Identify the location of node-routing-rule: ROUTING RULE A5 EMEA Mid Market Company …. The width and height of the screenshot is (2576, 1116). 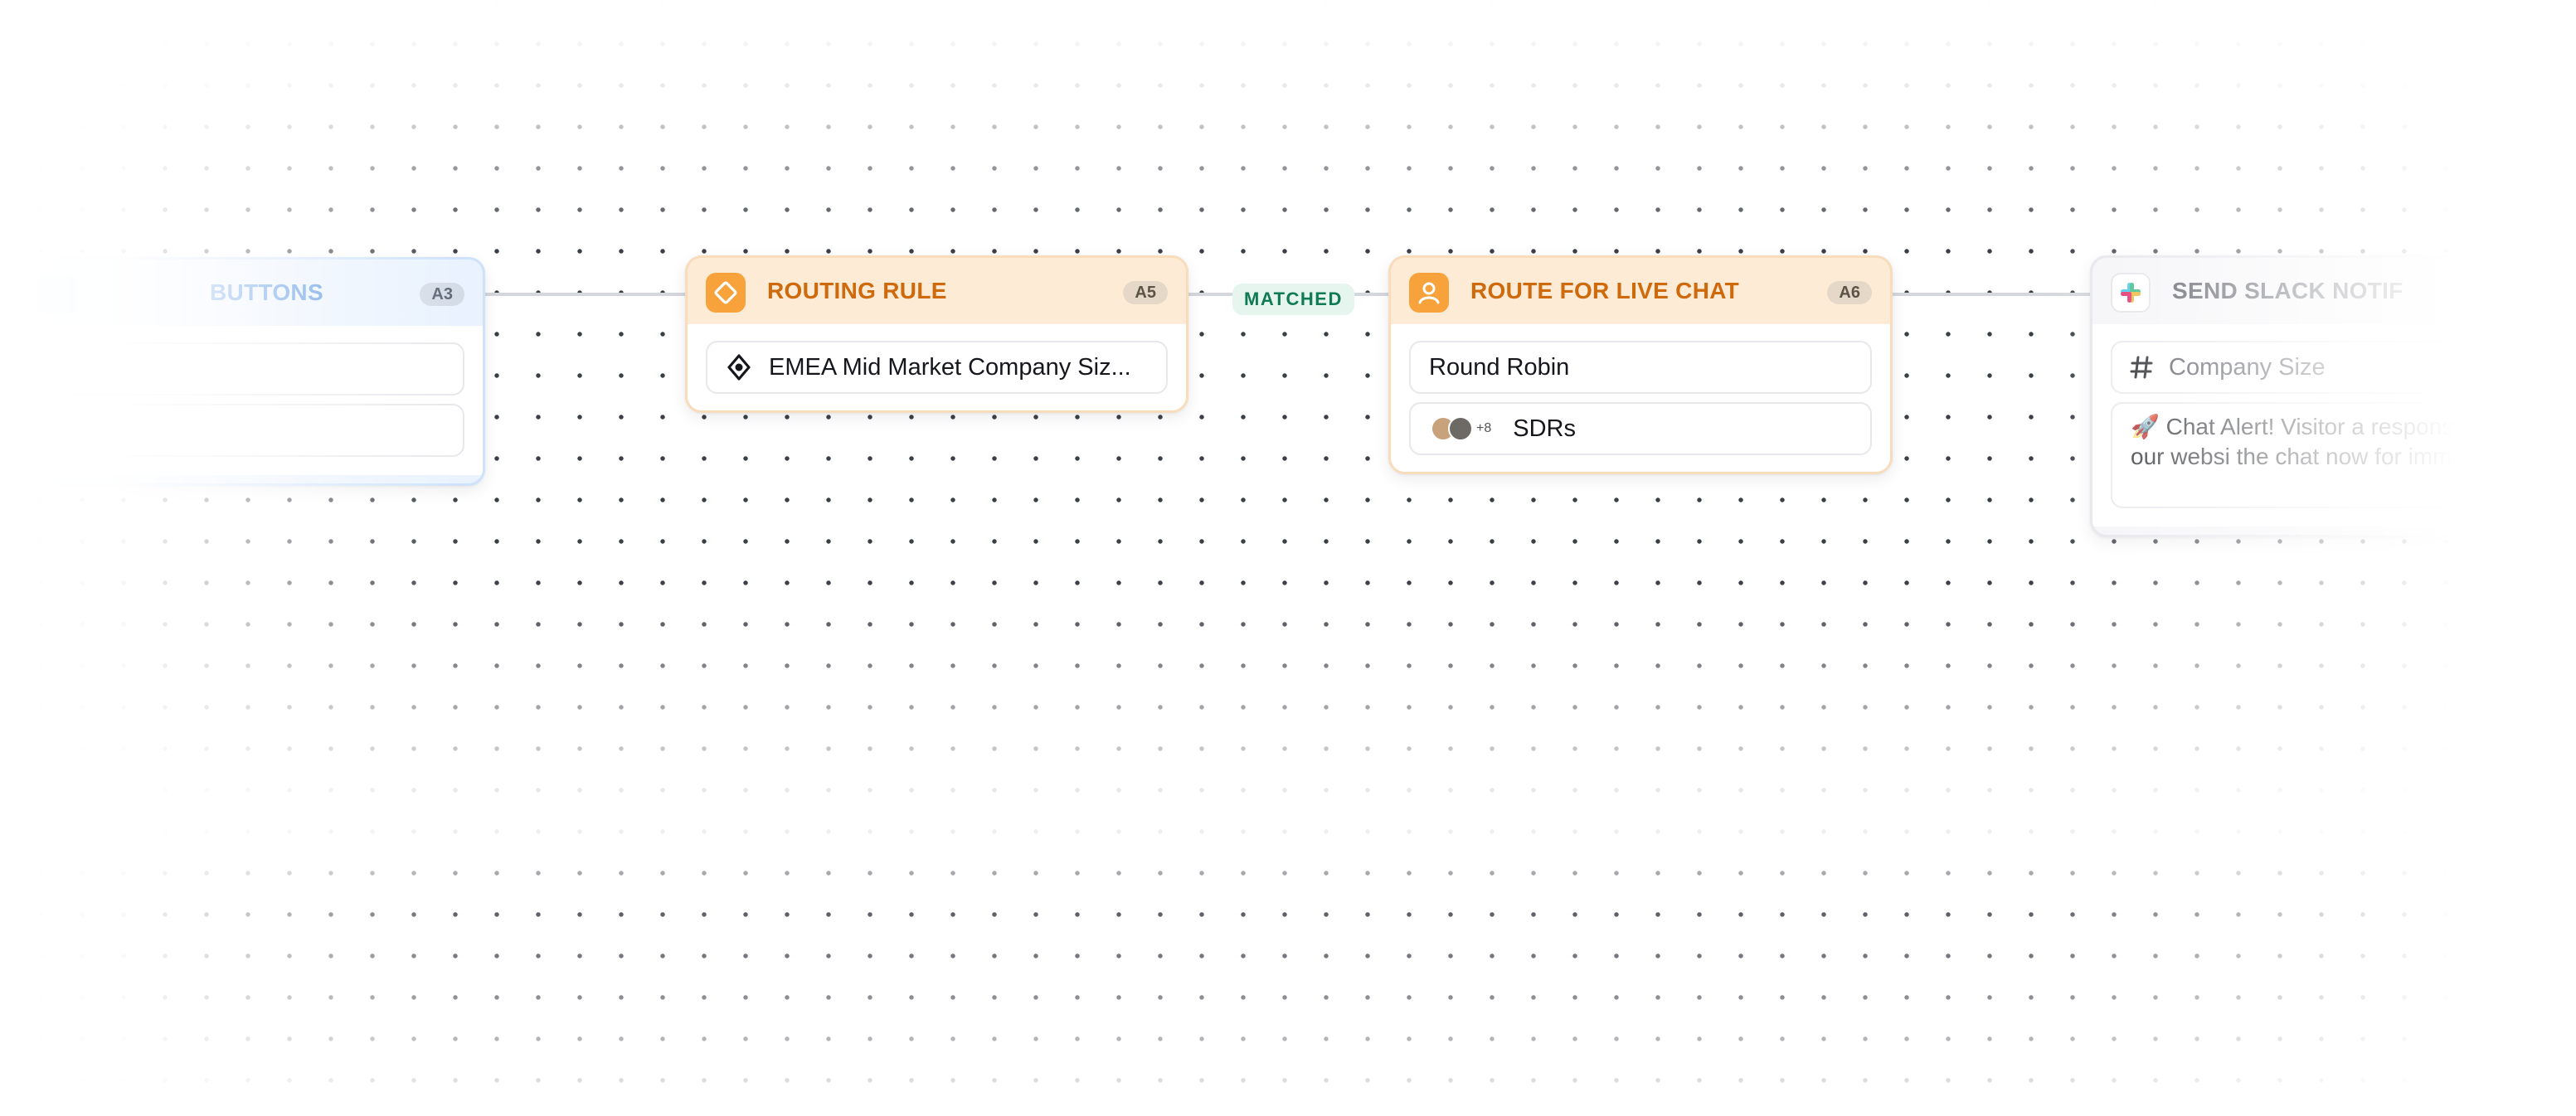
(937, 334).